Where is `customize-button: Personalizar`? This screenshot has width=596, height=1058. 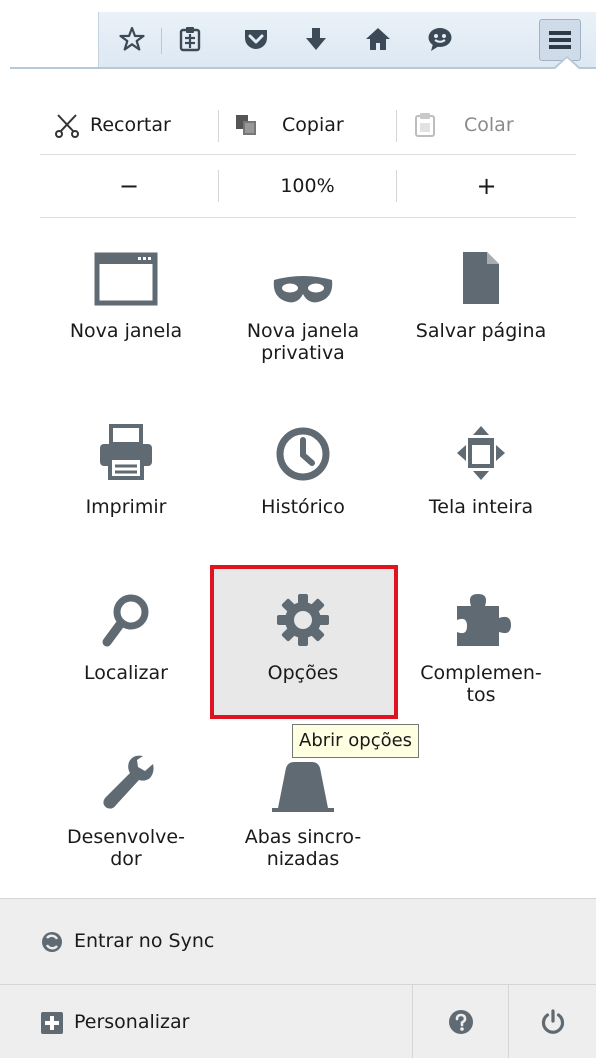 customize-button: Personalizar is located at coordinates (205, 1021).